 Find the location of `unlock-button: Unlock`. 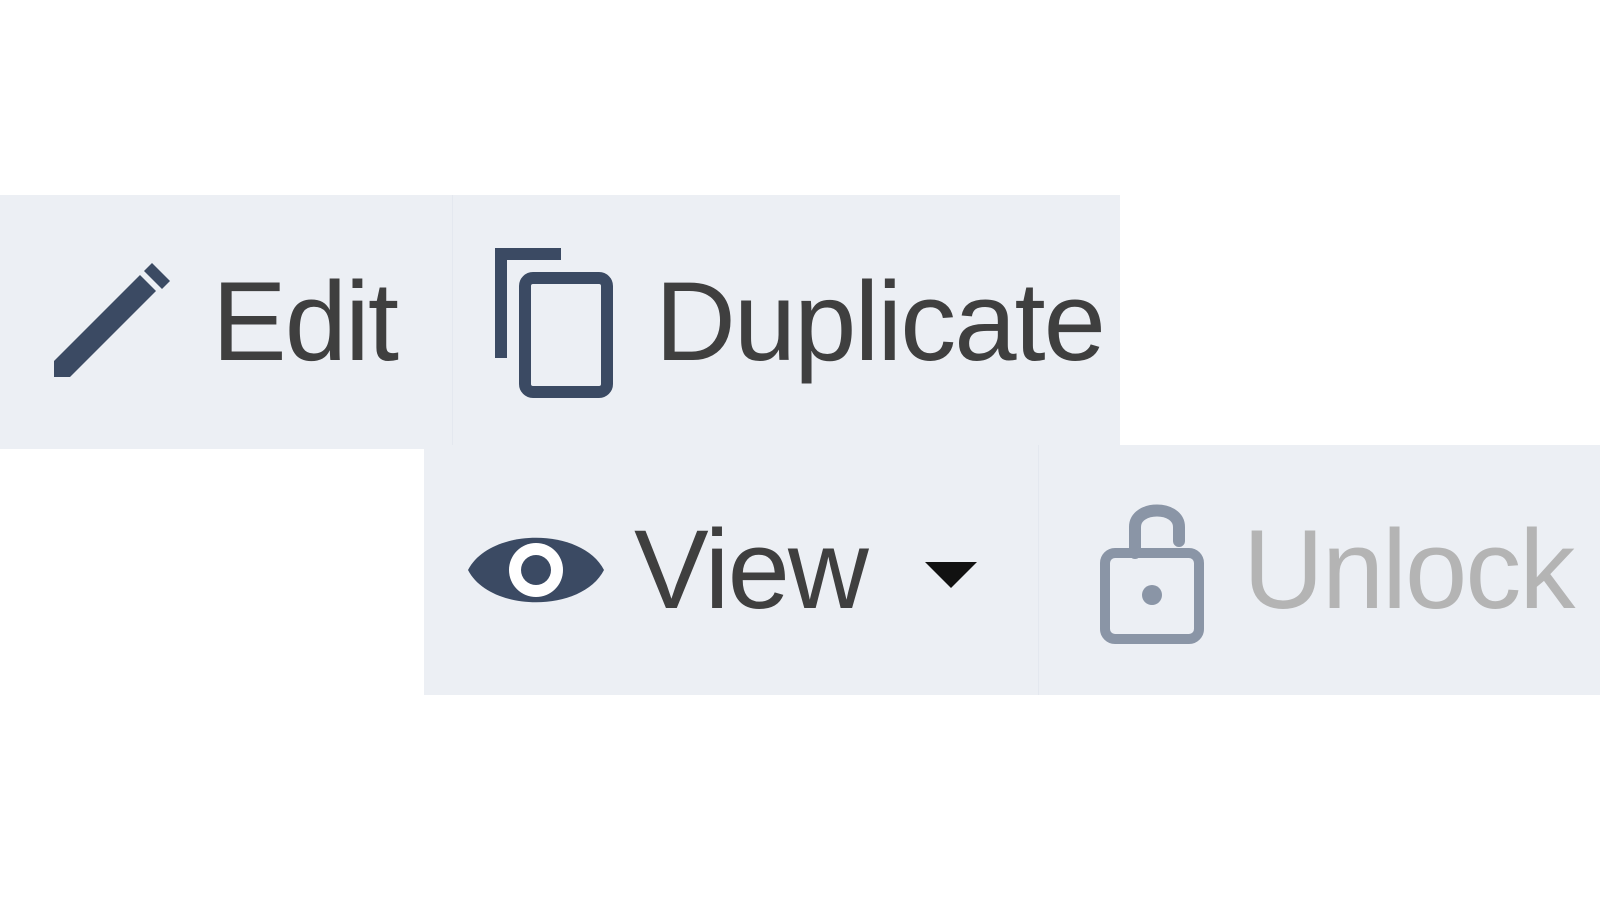

unlock-button: Unlock is located at coordinates (1319, 570).